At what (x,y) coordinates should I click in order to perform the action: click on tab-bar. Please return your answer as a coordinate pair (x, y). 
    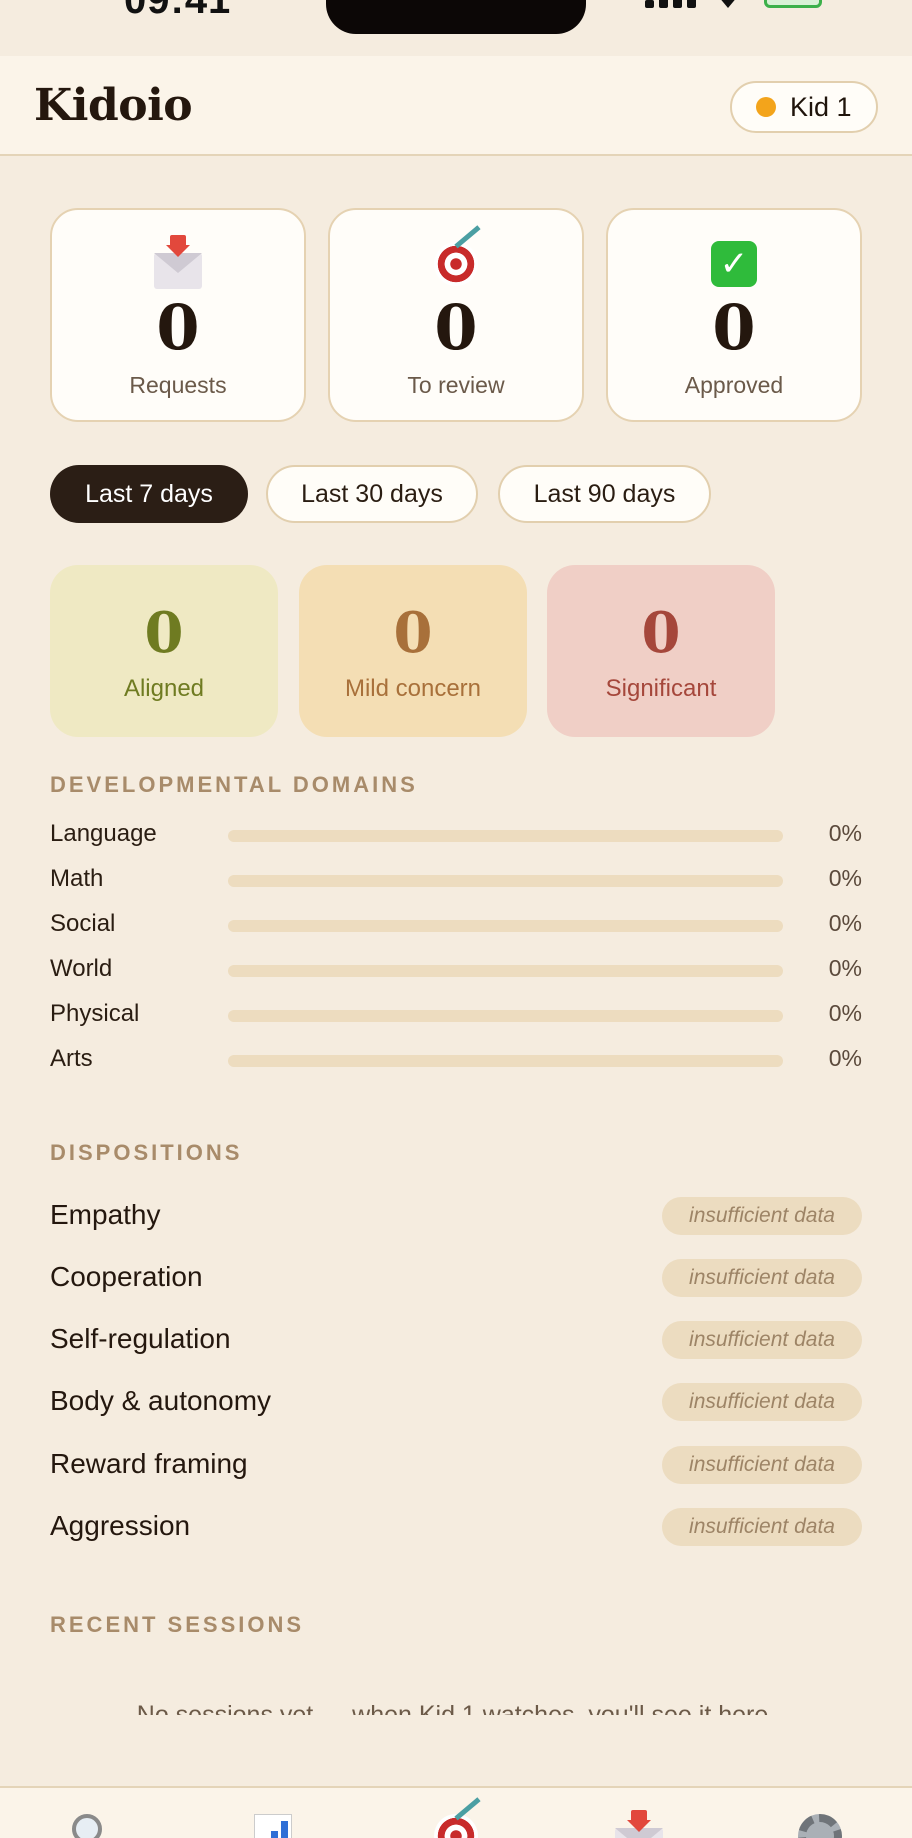
    Looking at the image, I should click on (456, 1812).